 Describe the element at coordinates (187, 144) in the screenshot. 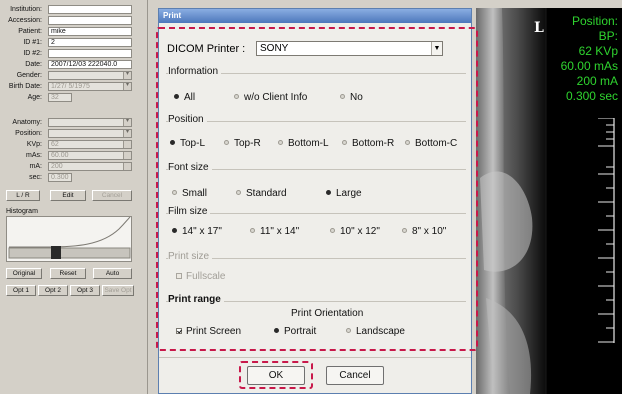

I see `position-top-l-radio: Top-L` at that location.